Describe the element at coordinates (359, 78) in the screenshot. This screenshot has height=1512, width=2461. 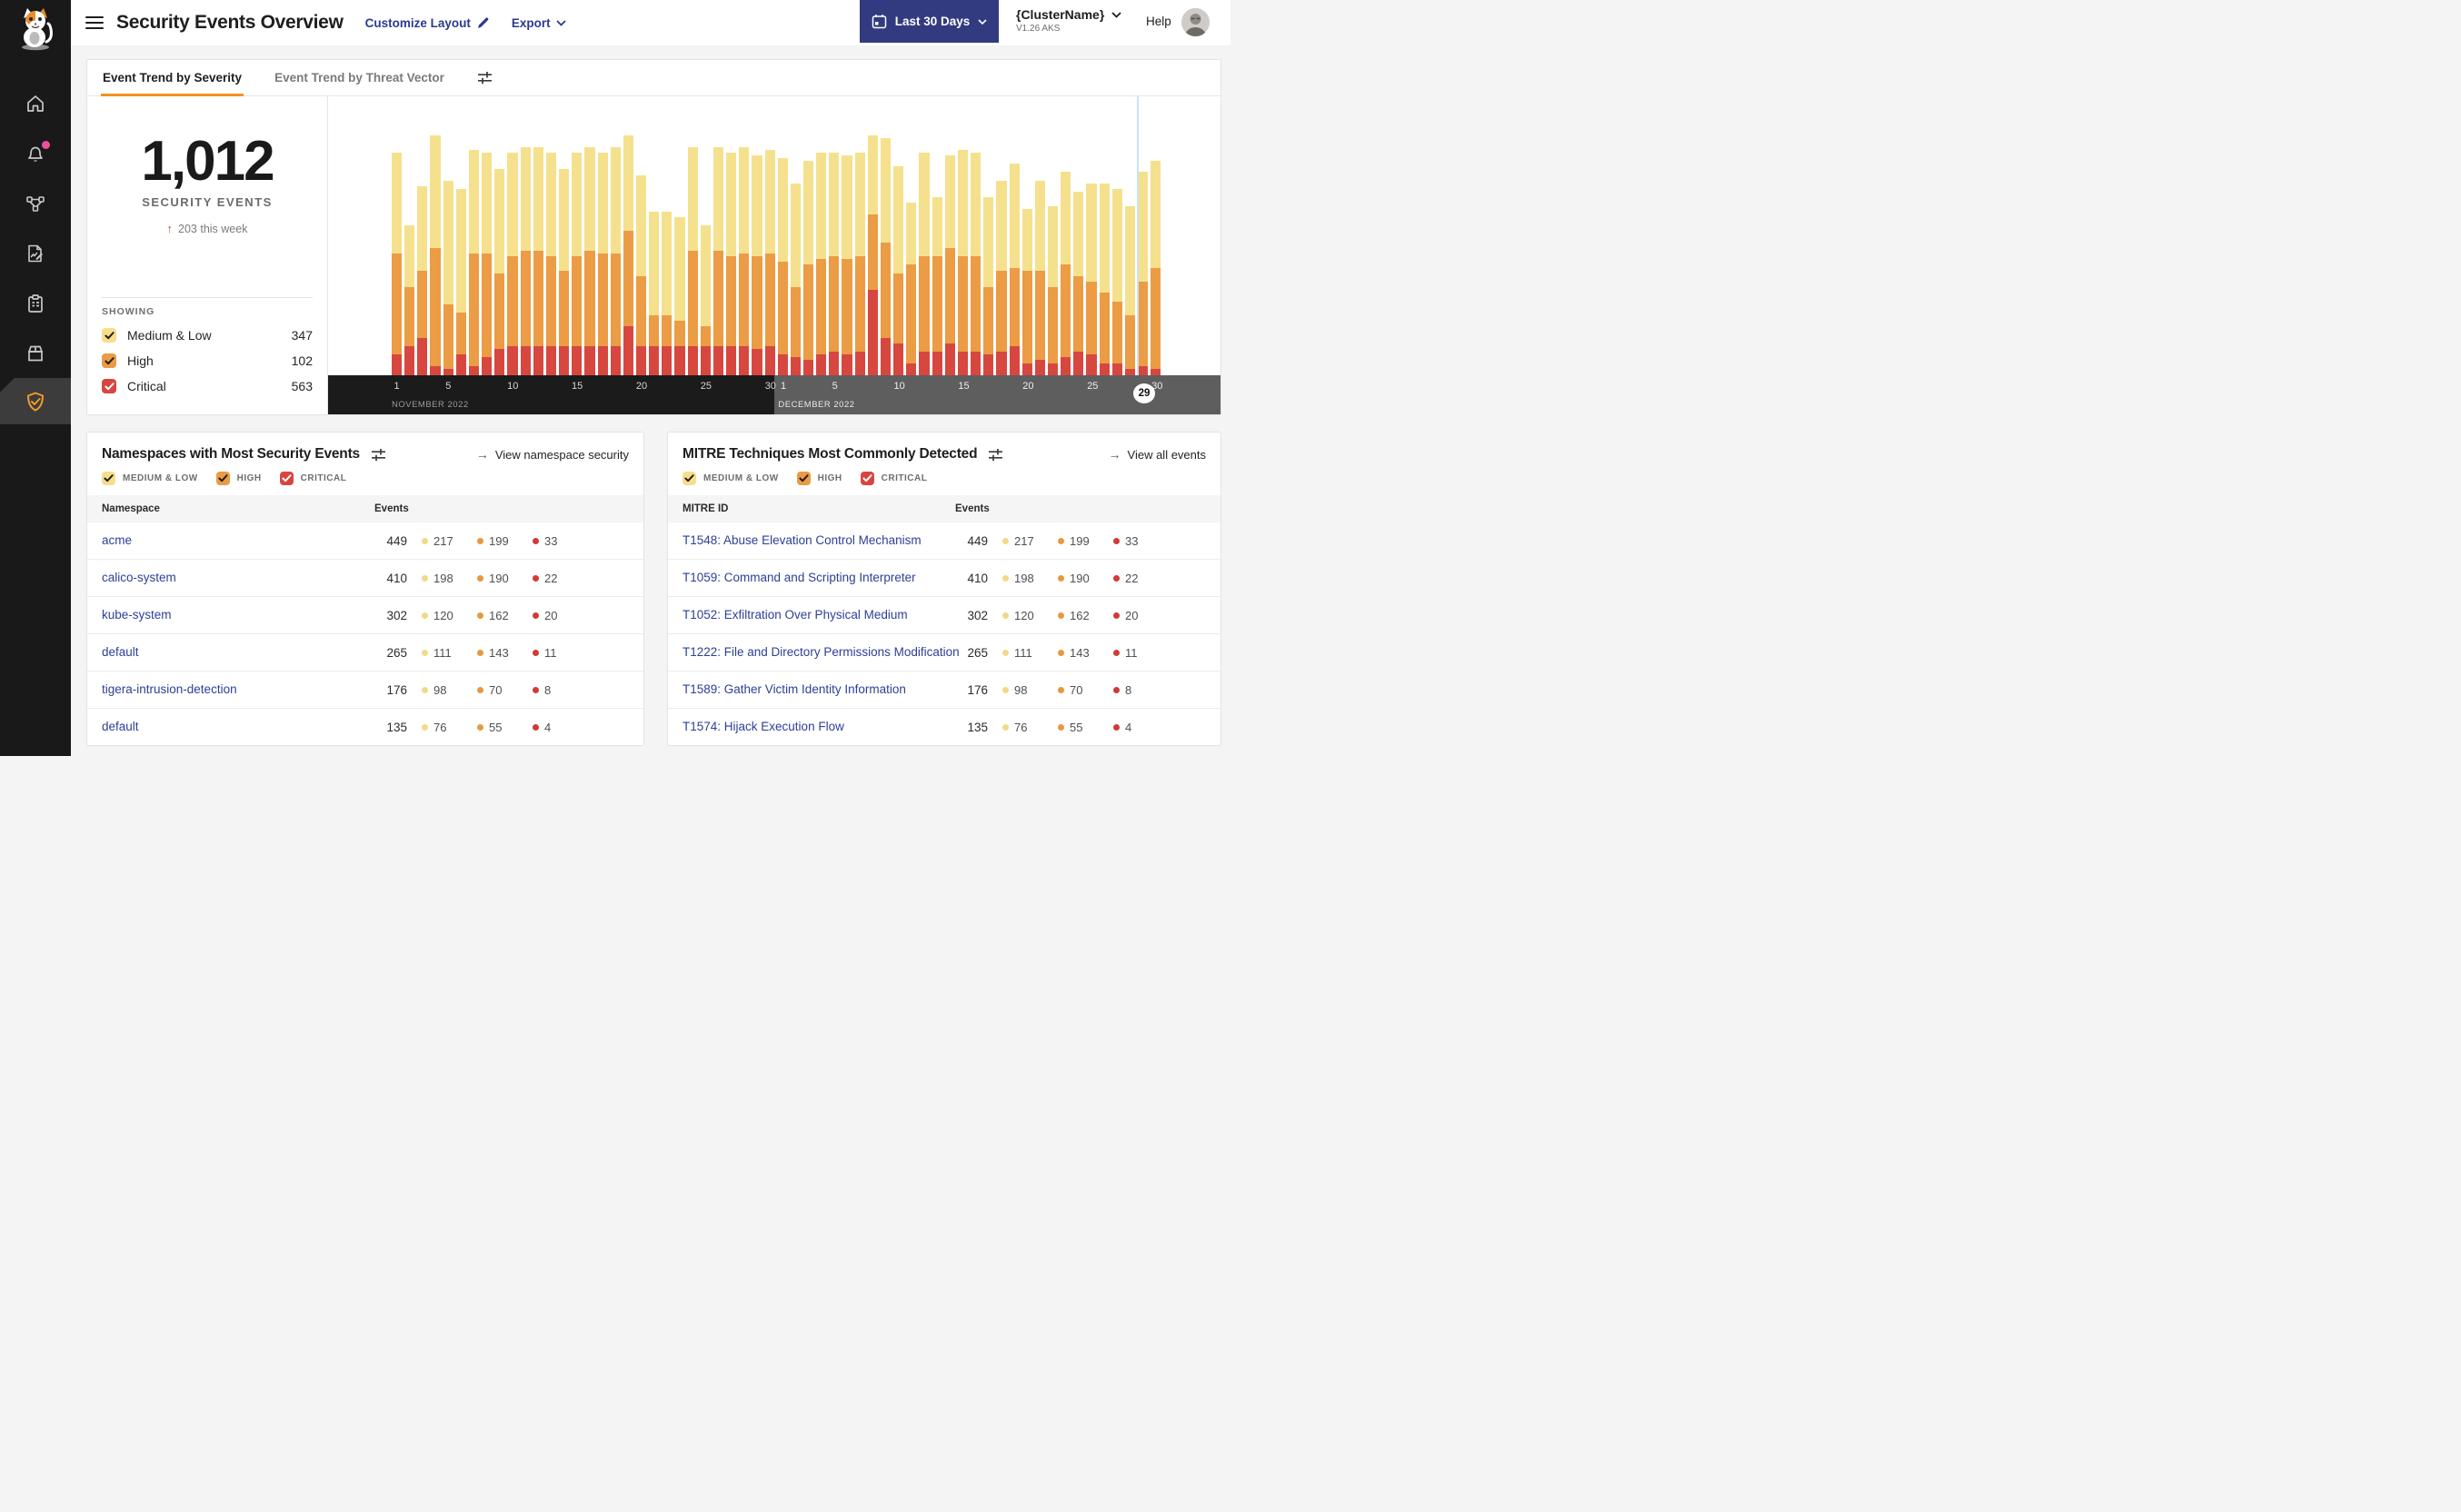
I see `tab-event-trend-by-threat-vector: Event Trend by Threat Vector` at that location.